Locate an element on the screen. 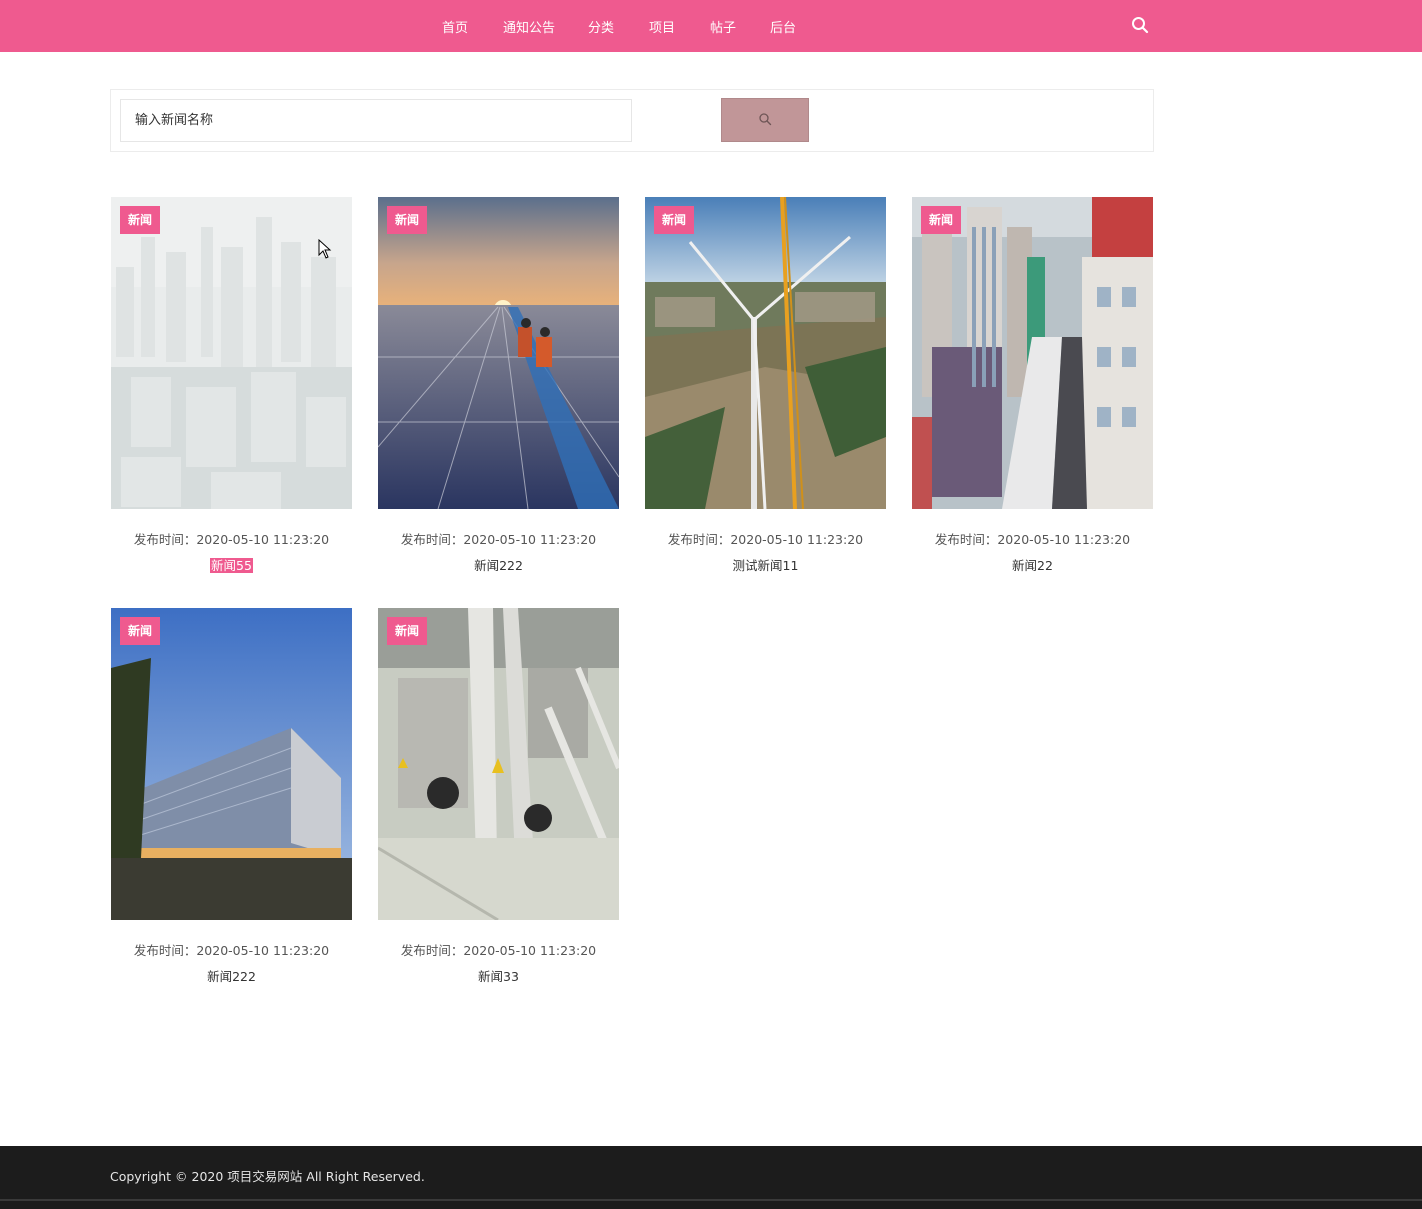  nav-item-notices: 通知公告 is located at coordinates (529, 26).